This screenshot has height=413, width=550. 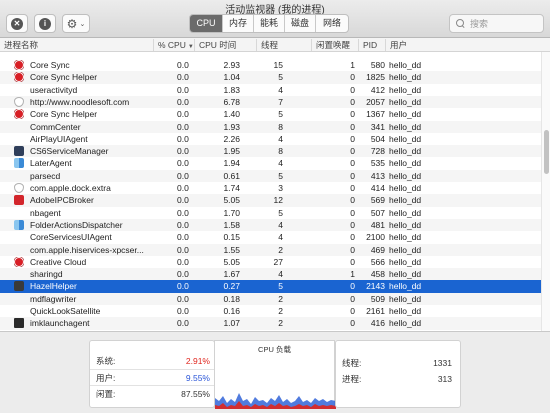 I want to click on table-row: CoreServicesUIAgent 0.0 0.15 4 0 2100 hello_dd, so click(x=270, y=237).